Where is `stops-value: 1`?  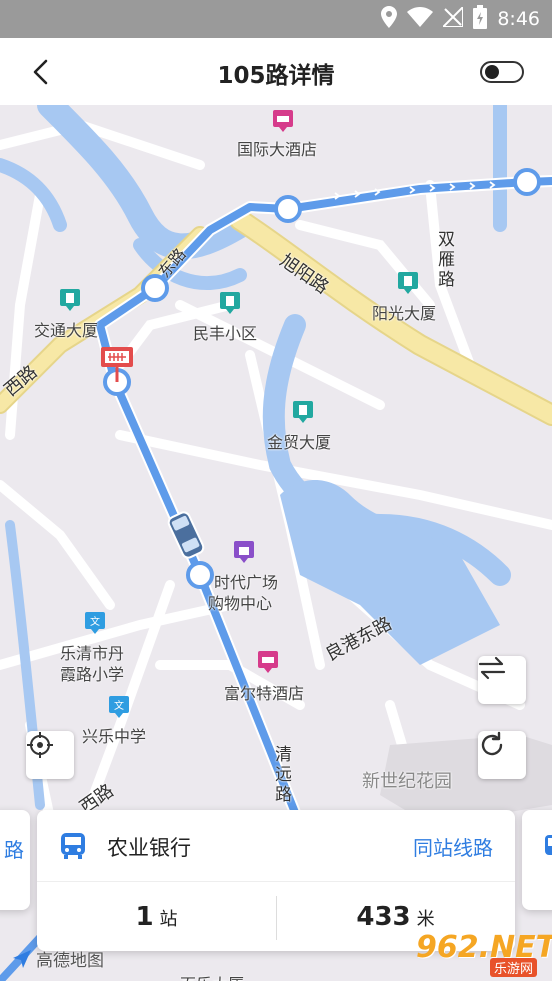 stops-value: 1 is located at coordinates (144, 917).